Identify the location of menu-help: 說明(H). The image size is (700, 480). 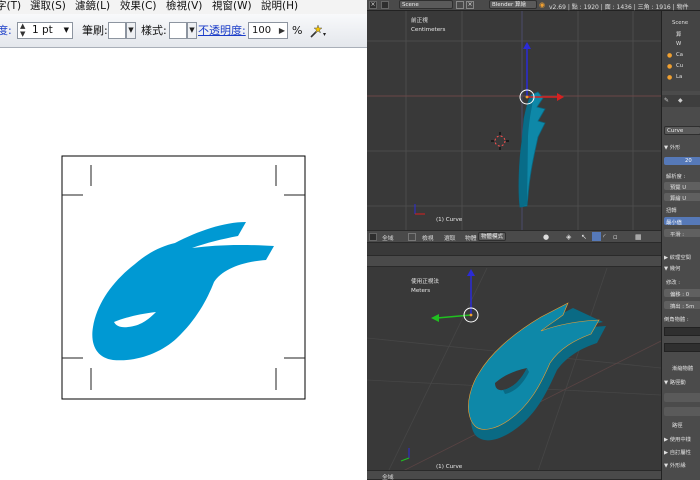
(279, 6).